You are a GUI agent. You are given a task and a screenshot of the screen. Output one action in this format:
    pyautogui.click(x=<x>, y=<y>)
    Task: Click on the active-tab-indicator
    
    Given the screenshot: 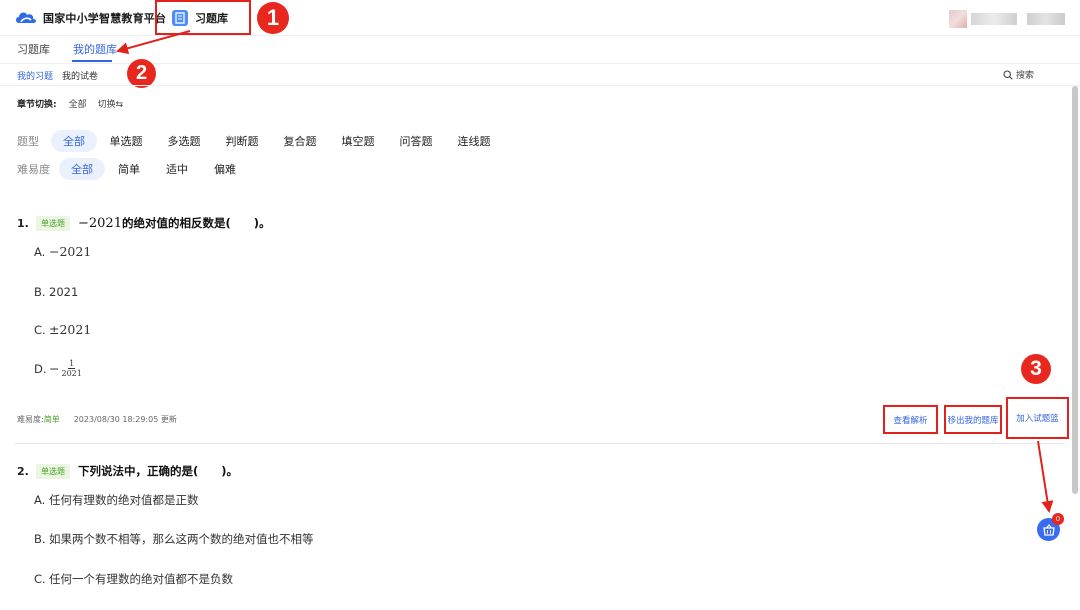 What is the action you would take?
    pyautogui.click(x=92, y=61)
    